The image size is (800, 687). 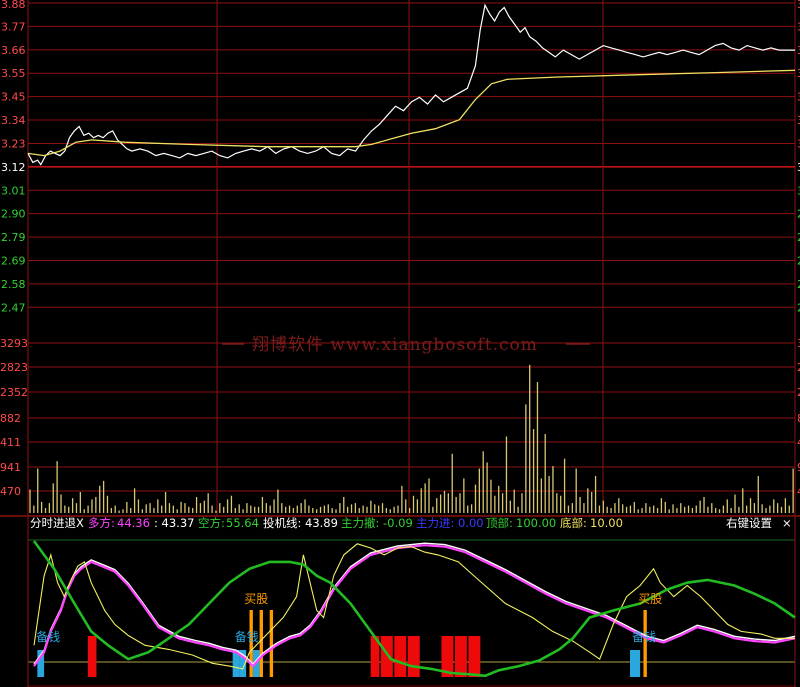 What do you see at coordinates (606, 523) in the screenshot?
I see `dibu-value: 10.00` at bounding box center [606, 523].